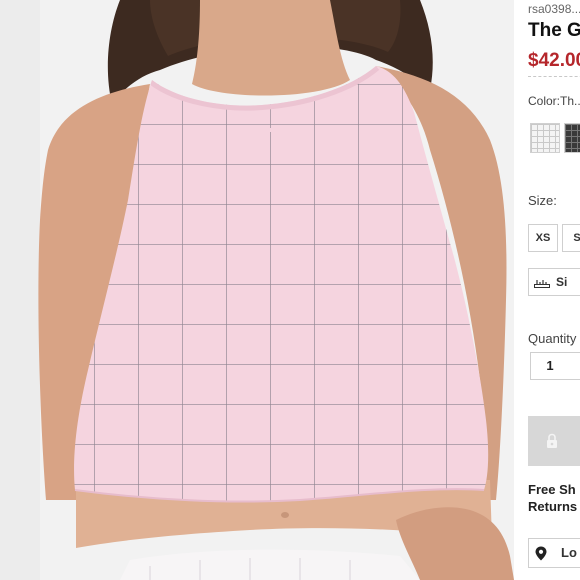 Image resolution: width=580 pixels, height=580 pixels. I want to click on color-swatch-white-grid, so click(545, 138).